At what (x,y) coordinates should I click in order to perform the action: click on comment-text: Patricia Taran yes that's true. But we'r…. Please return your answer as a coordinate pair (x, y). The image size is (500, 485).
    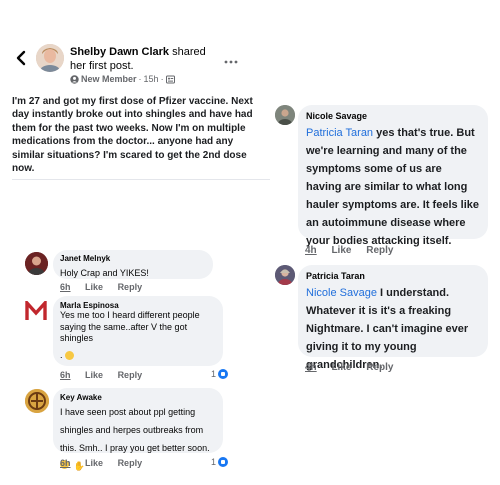
    Looking at the image, I should click on (393, 187).